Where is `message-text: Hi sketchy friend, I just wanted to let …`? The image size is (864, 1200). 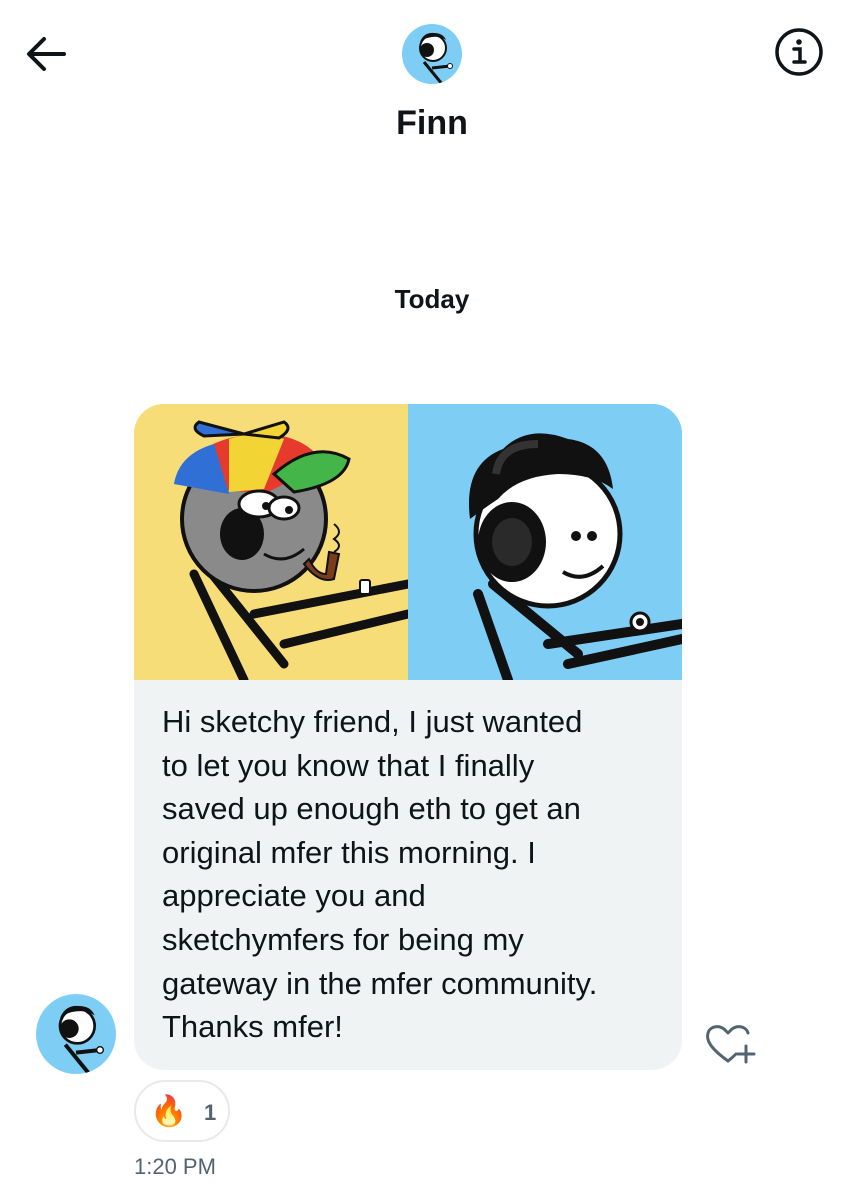
message-text: Hi sketchy friend, I just wanted to let … is located at coordinates (380, 874).